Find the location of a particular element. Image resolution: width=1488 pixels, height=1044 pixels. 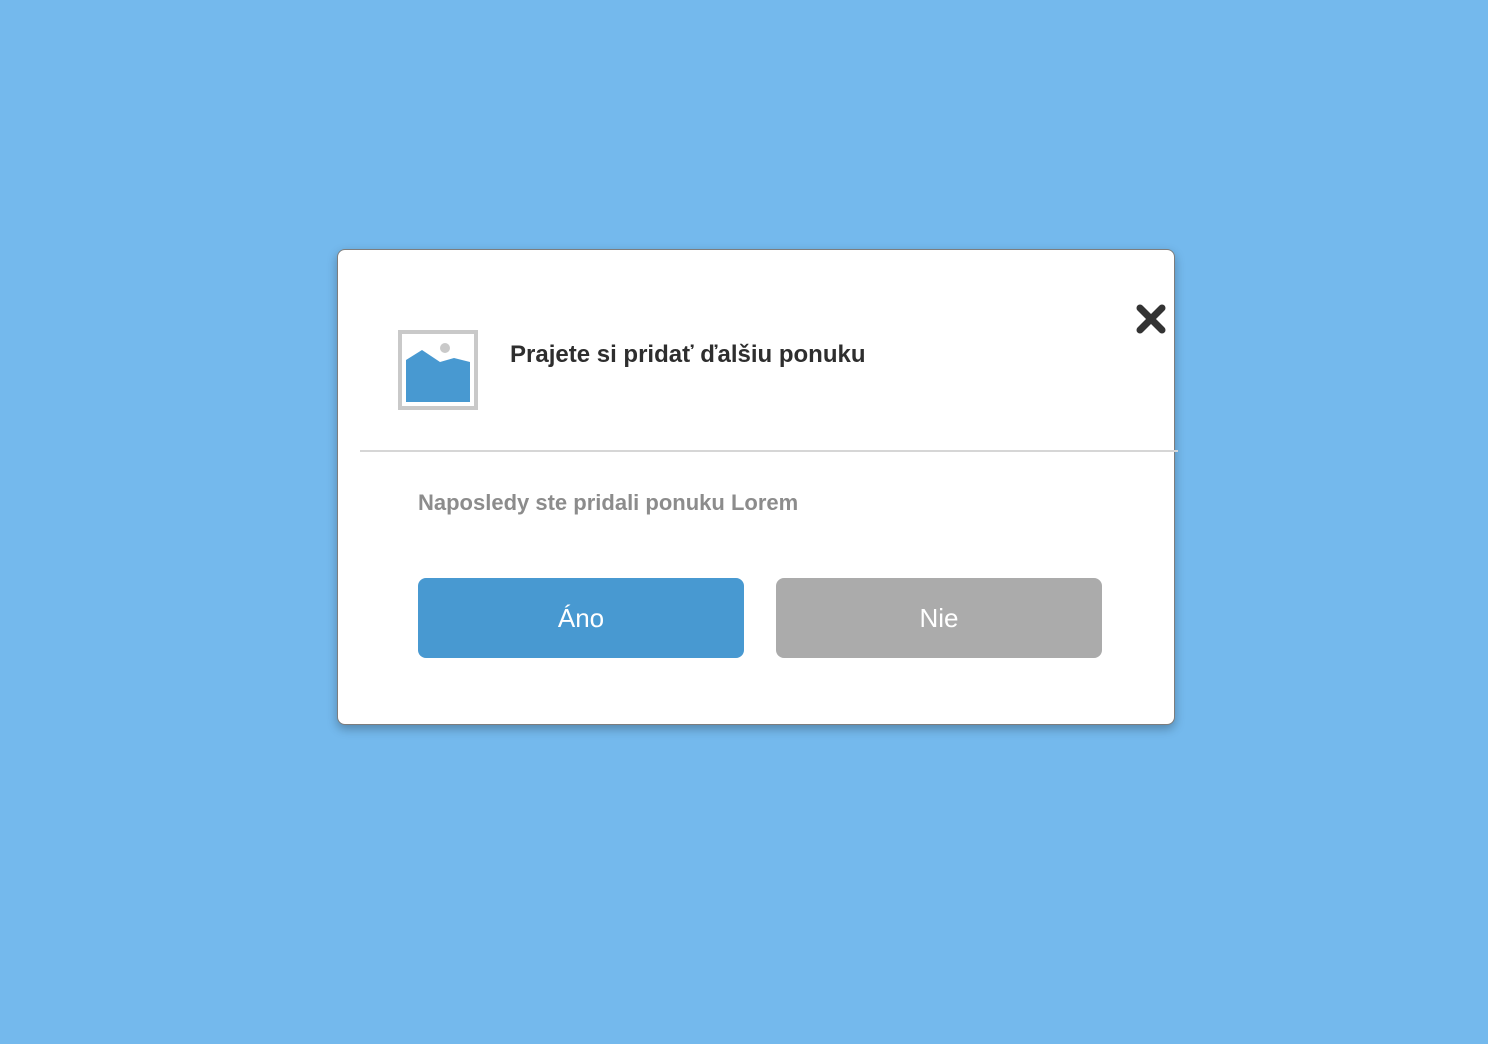

no-button: Nie is located at coordinates (939, 618).